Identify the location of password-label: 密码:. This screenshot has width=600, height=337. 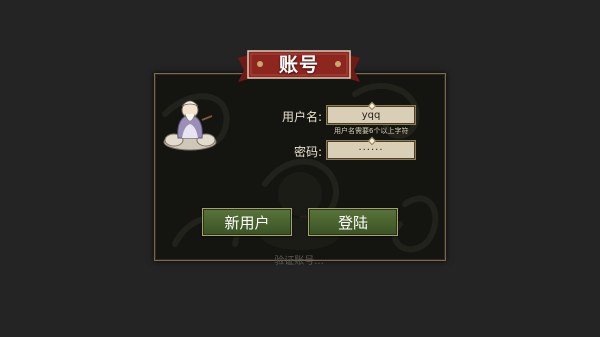
(307, 152).